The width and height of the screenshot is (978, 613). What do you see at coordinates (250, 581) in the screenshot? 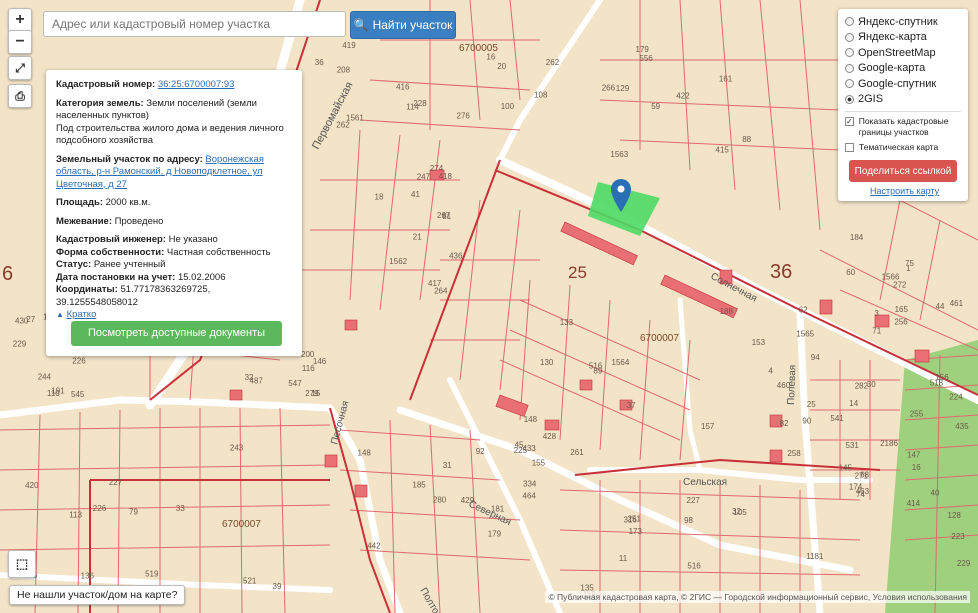
I see `parcel-number: 521` at bounding box center [250, 581].